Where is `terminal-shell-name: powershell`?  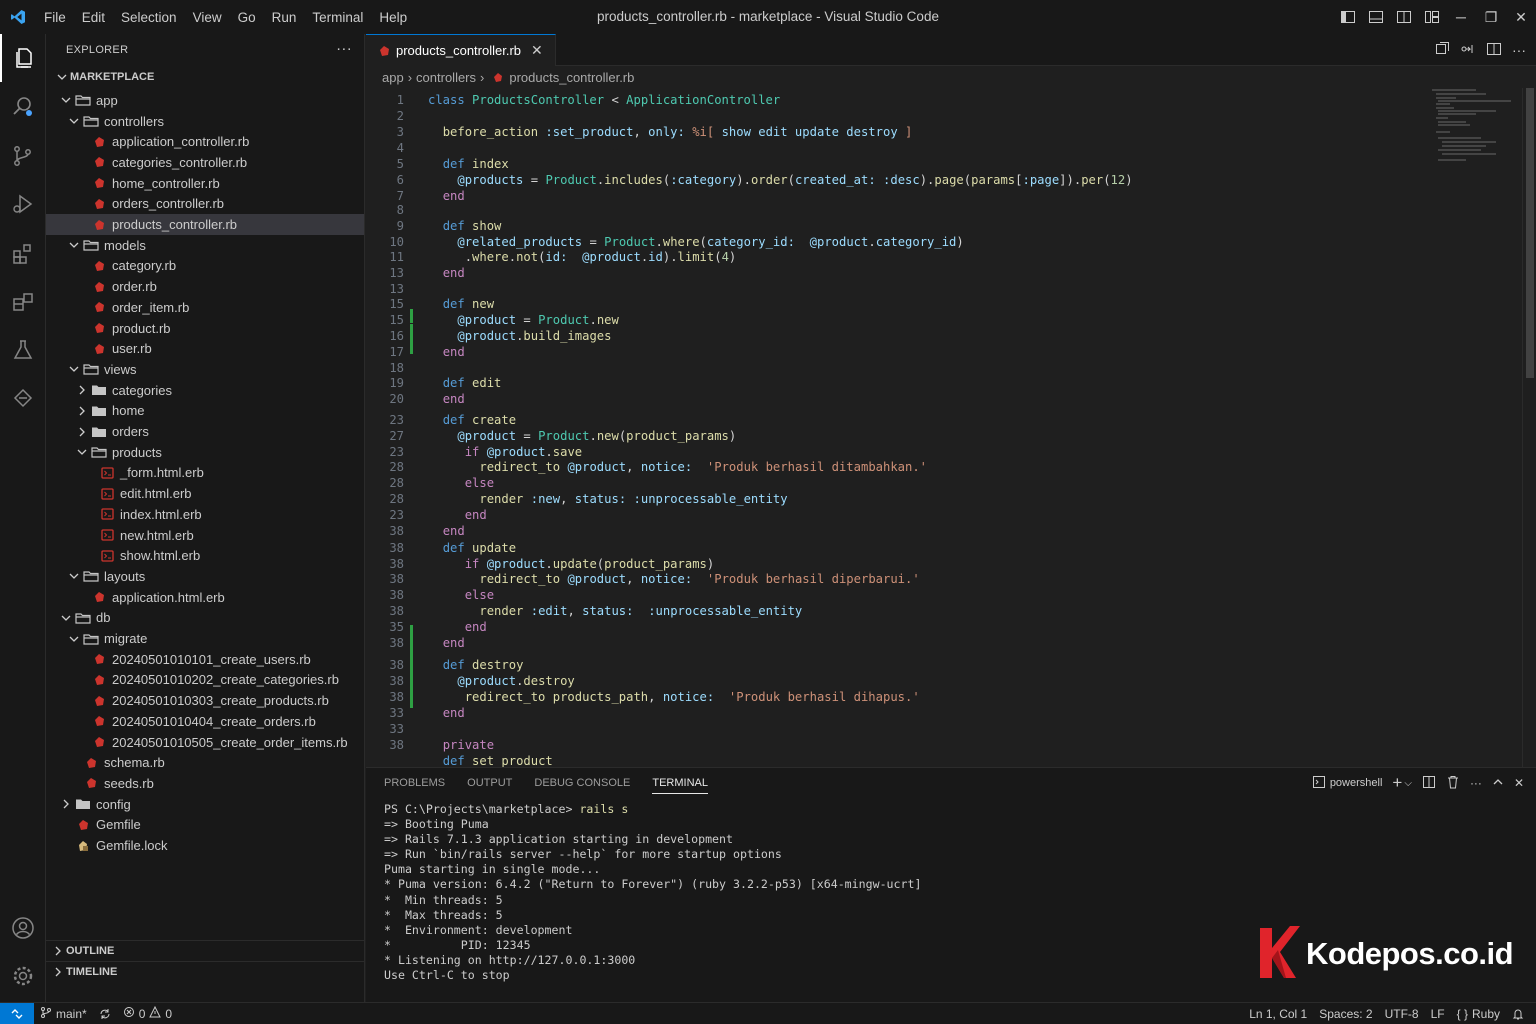 terminal-shell-name: powershell is located at coordinates (1356, 783).